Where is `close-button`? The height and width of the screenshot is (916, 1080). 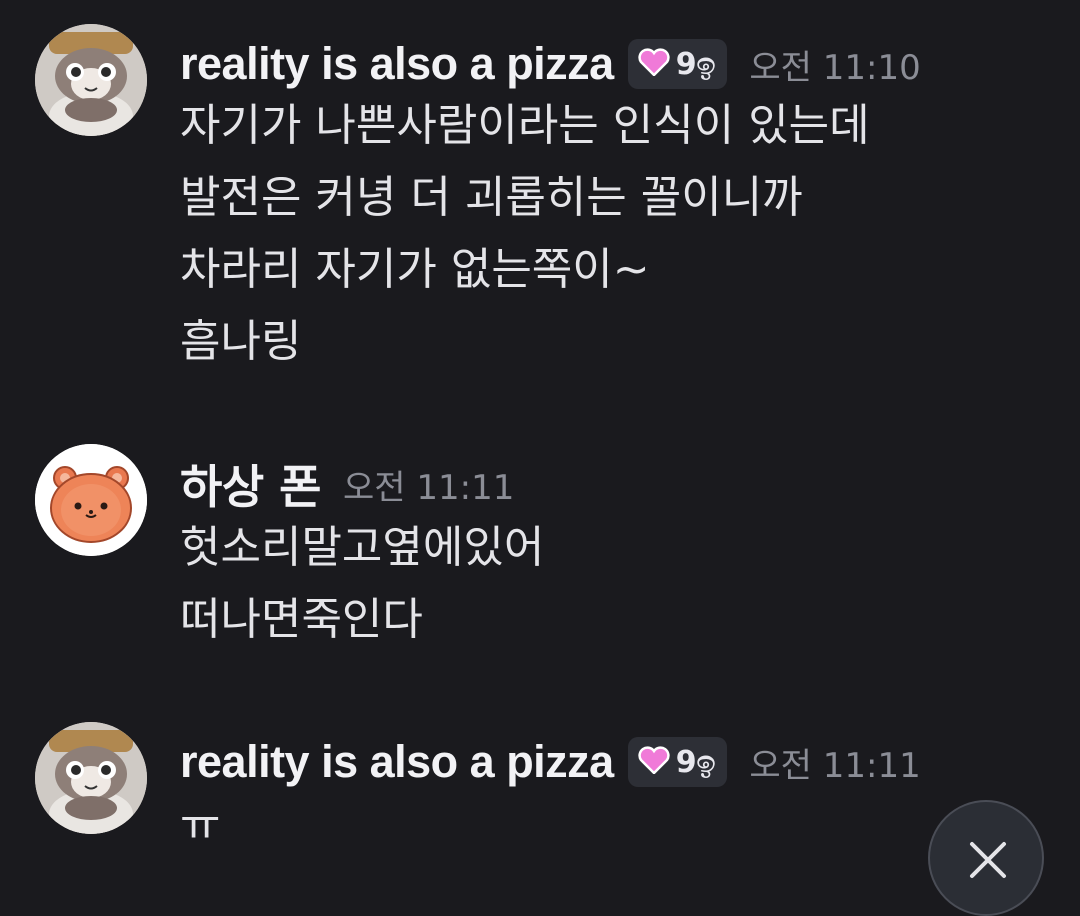
close-button is located at coordinates (986, 858).